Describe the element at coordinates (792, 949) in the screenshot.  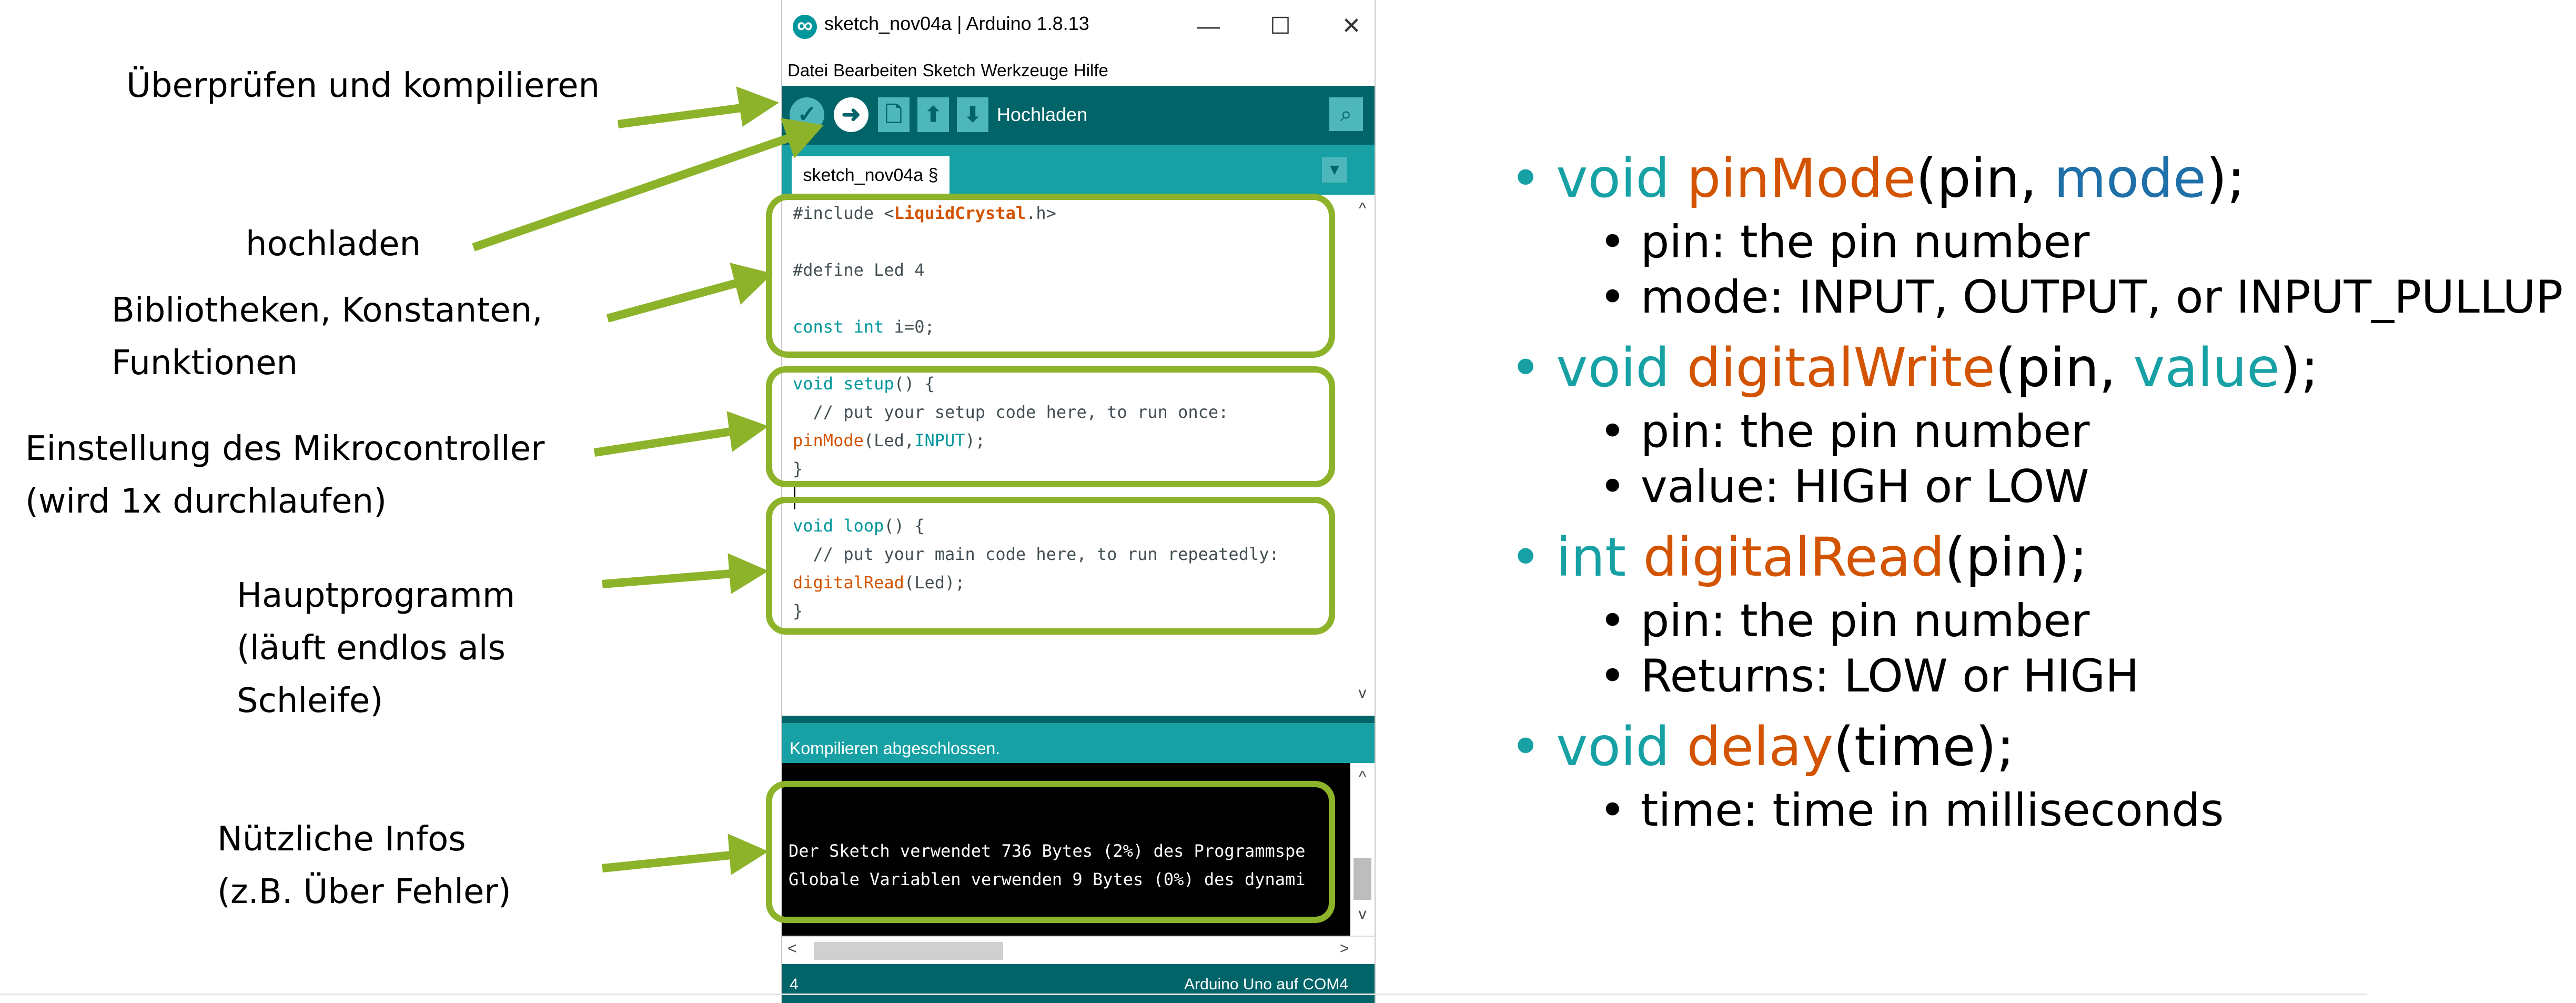
I see `scroll-left-icon: <` at that location.